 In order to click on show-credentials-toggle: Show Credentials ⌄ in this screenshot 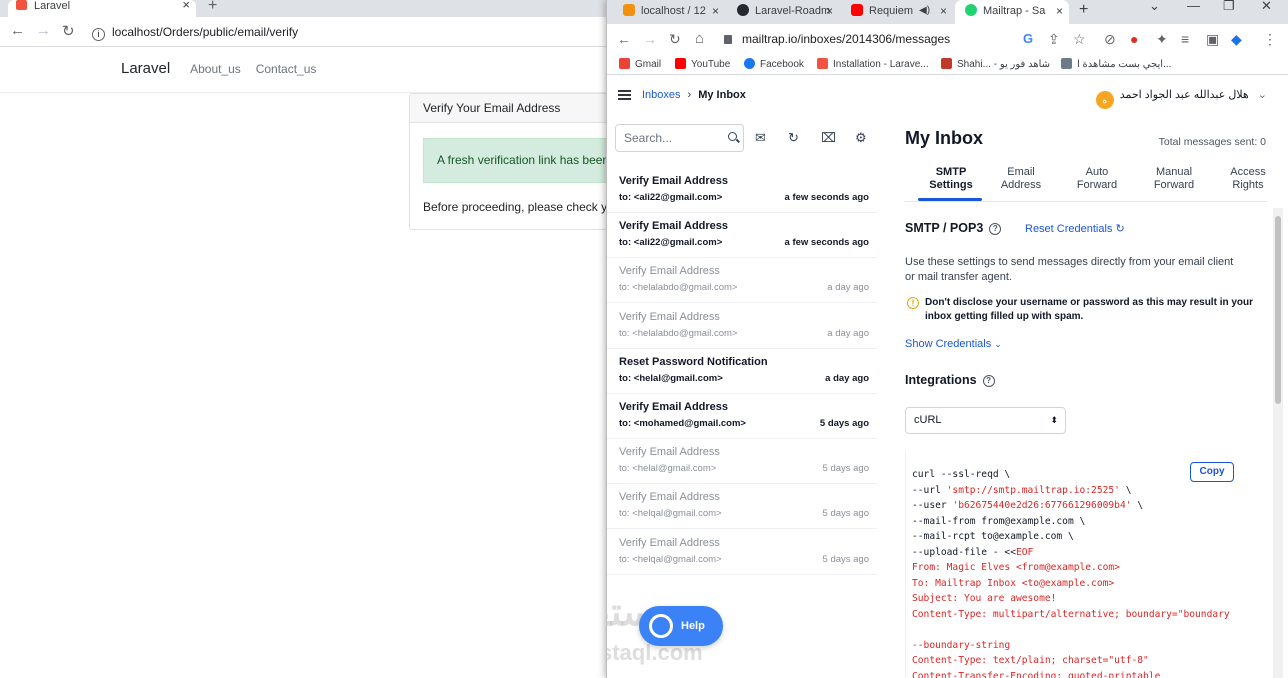, I will do `click(953, 344)`.